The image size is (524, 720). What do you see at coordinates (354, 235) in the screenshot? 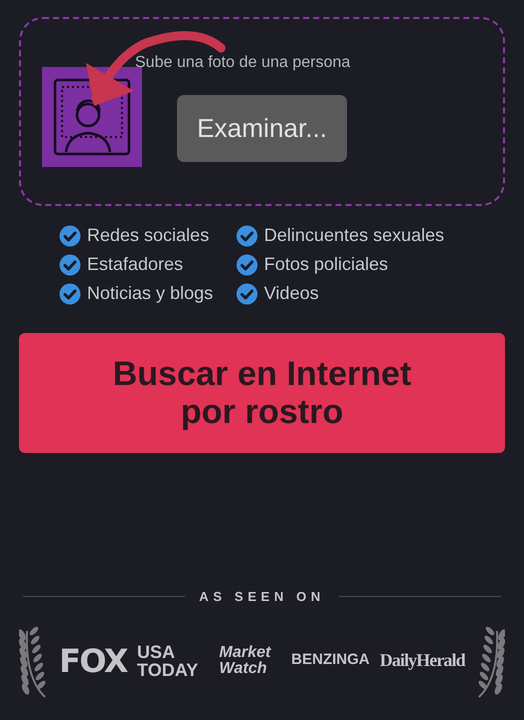
I see `source-label: Delincuentes sexuales` at bounding box center [354, 235].